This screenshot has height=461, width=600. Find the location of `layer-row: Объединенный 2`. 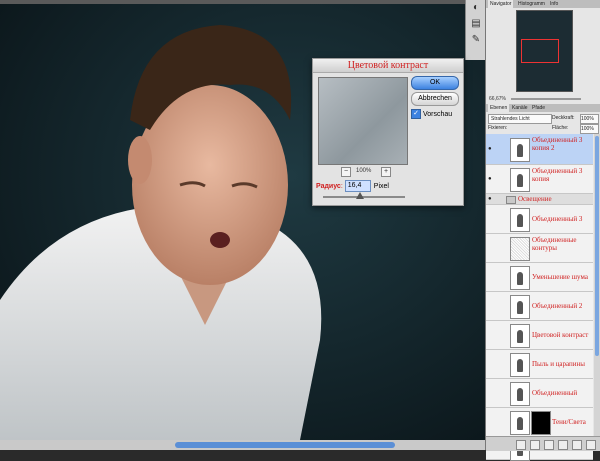

layer-row: Объединенный 2 is located at coordinates (539, 306).